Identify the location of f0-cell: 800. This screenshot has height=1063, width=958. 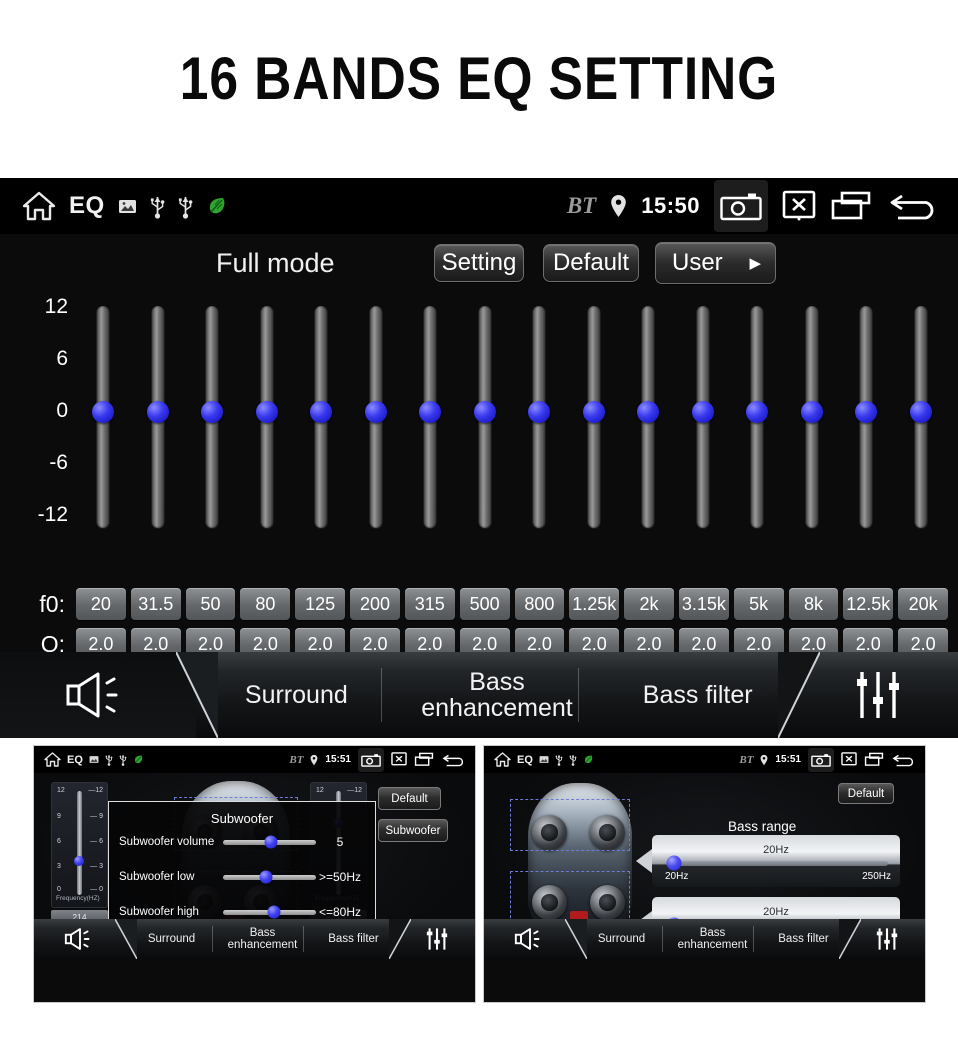
(539, 604).